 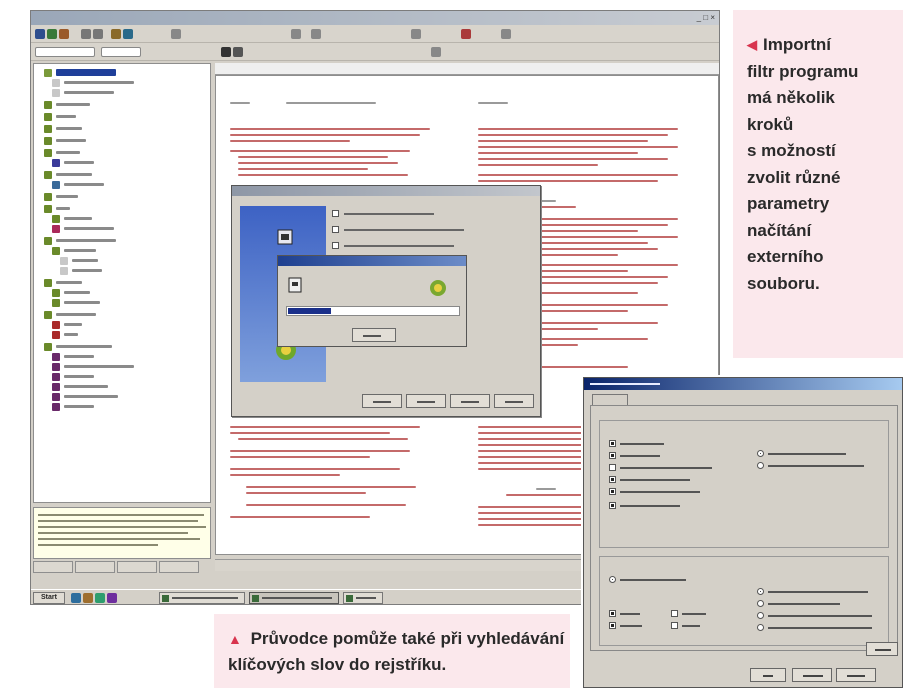 I want to click on next-button, so click(x=426, y=401).